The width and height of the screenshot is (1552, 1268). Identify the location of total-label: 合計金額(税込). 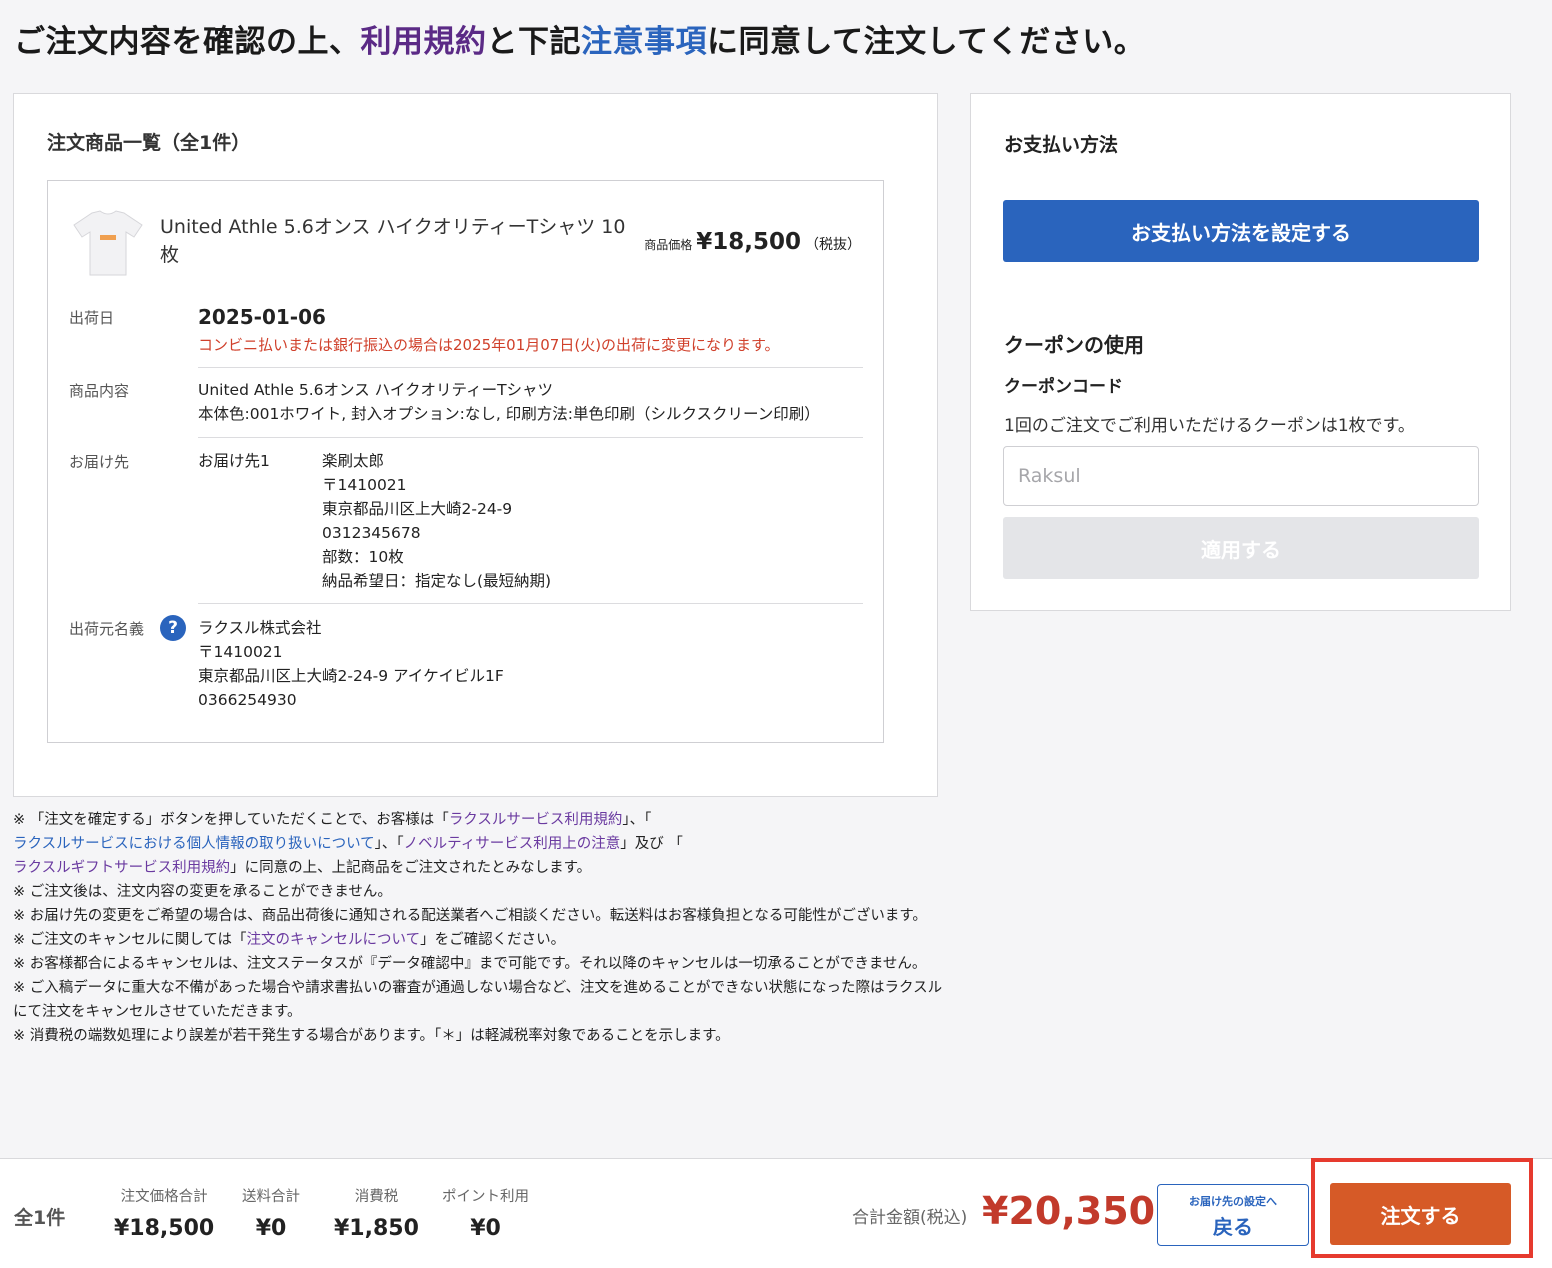
(910, 1218).